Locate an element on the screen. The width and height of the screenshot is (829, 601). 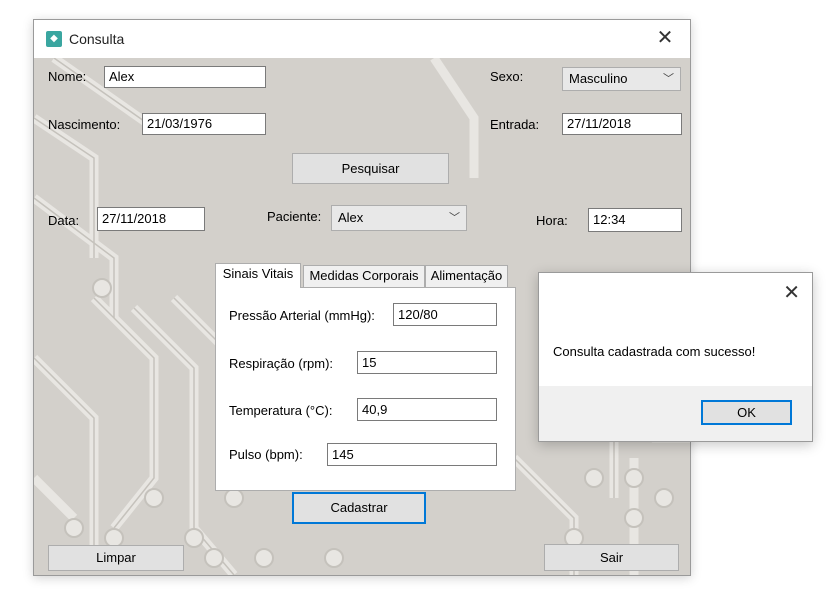
temperatura-label: Temperatura (°C): is located at coordinates (281, 410).